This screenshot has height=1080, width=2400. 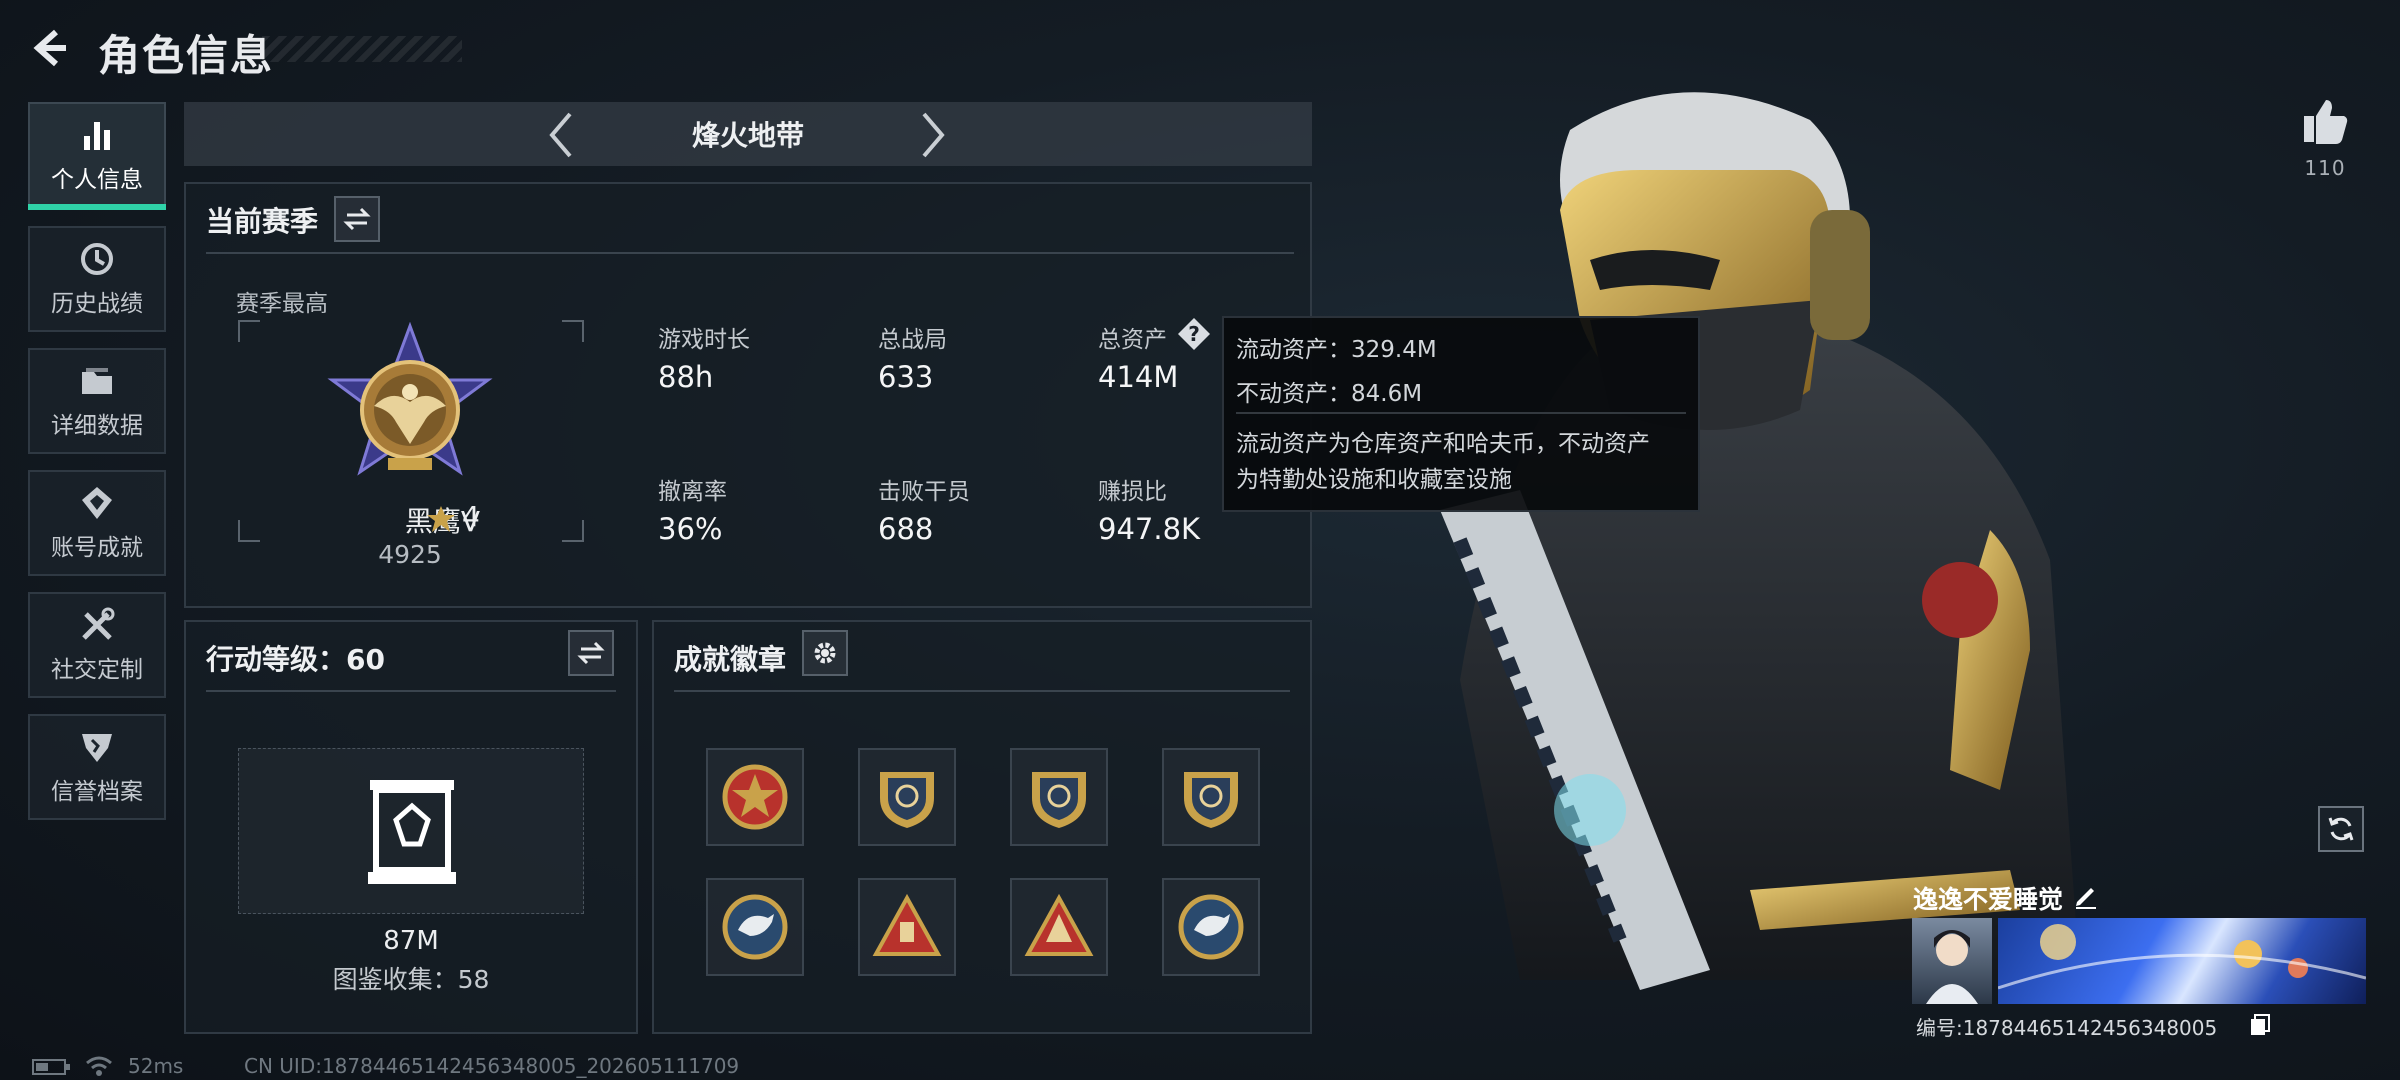 I want to click on ping-text: 52ms, so click(x=156, y=1066).